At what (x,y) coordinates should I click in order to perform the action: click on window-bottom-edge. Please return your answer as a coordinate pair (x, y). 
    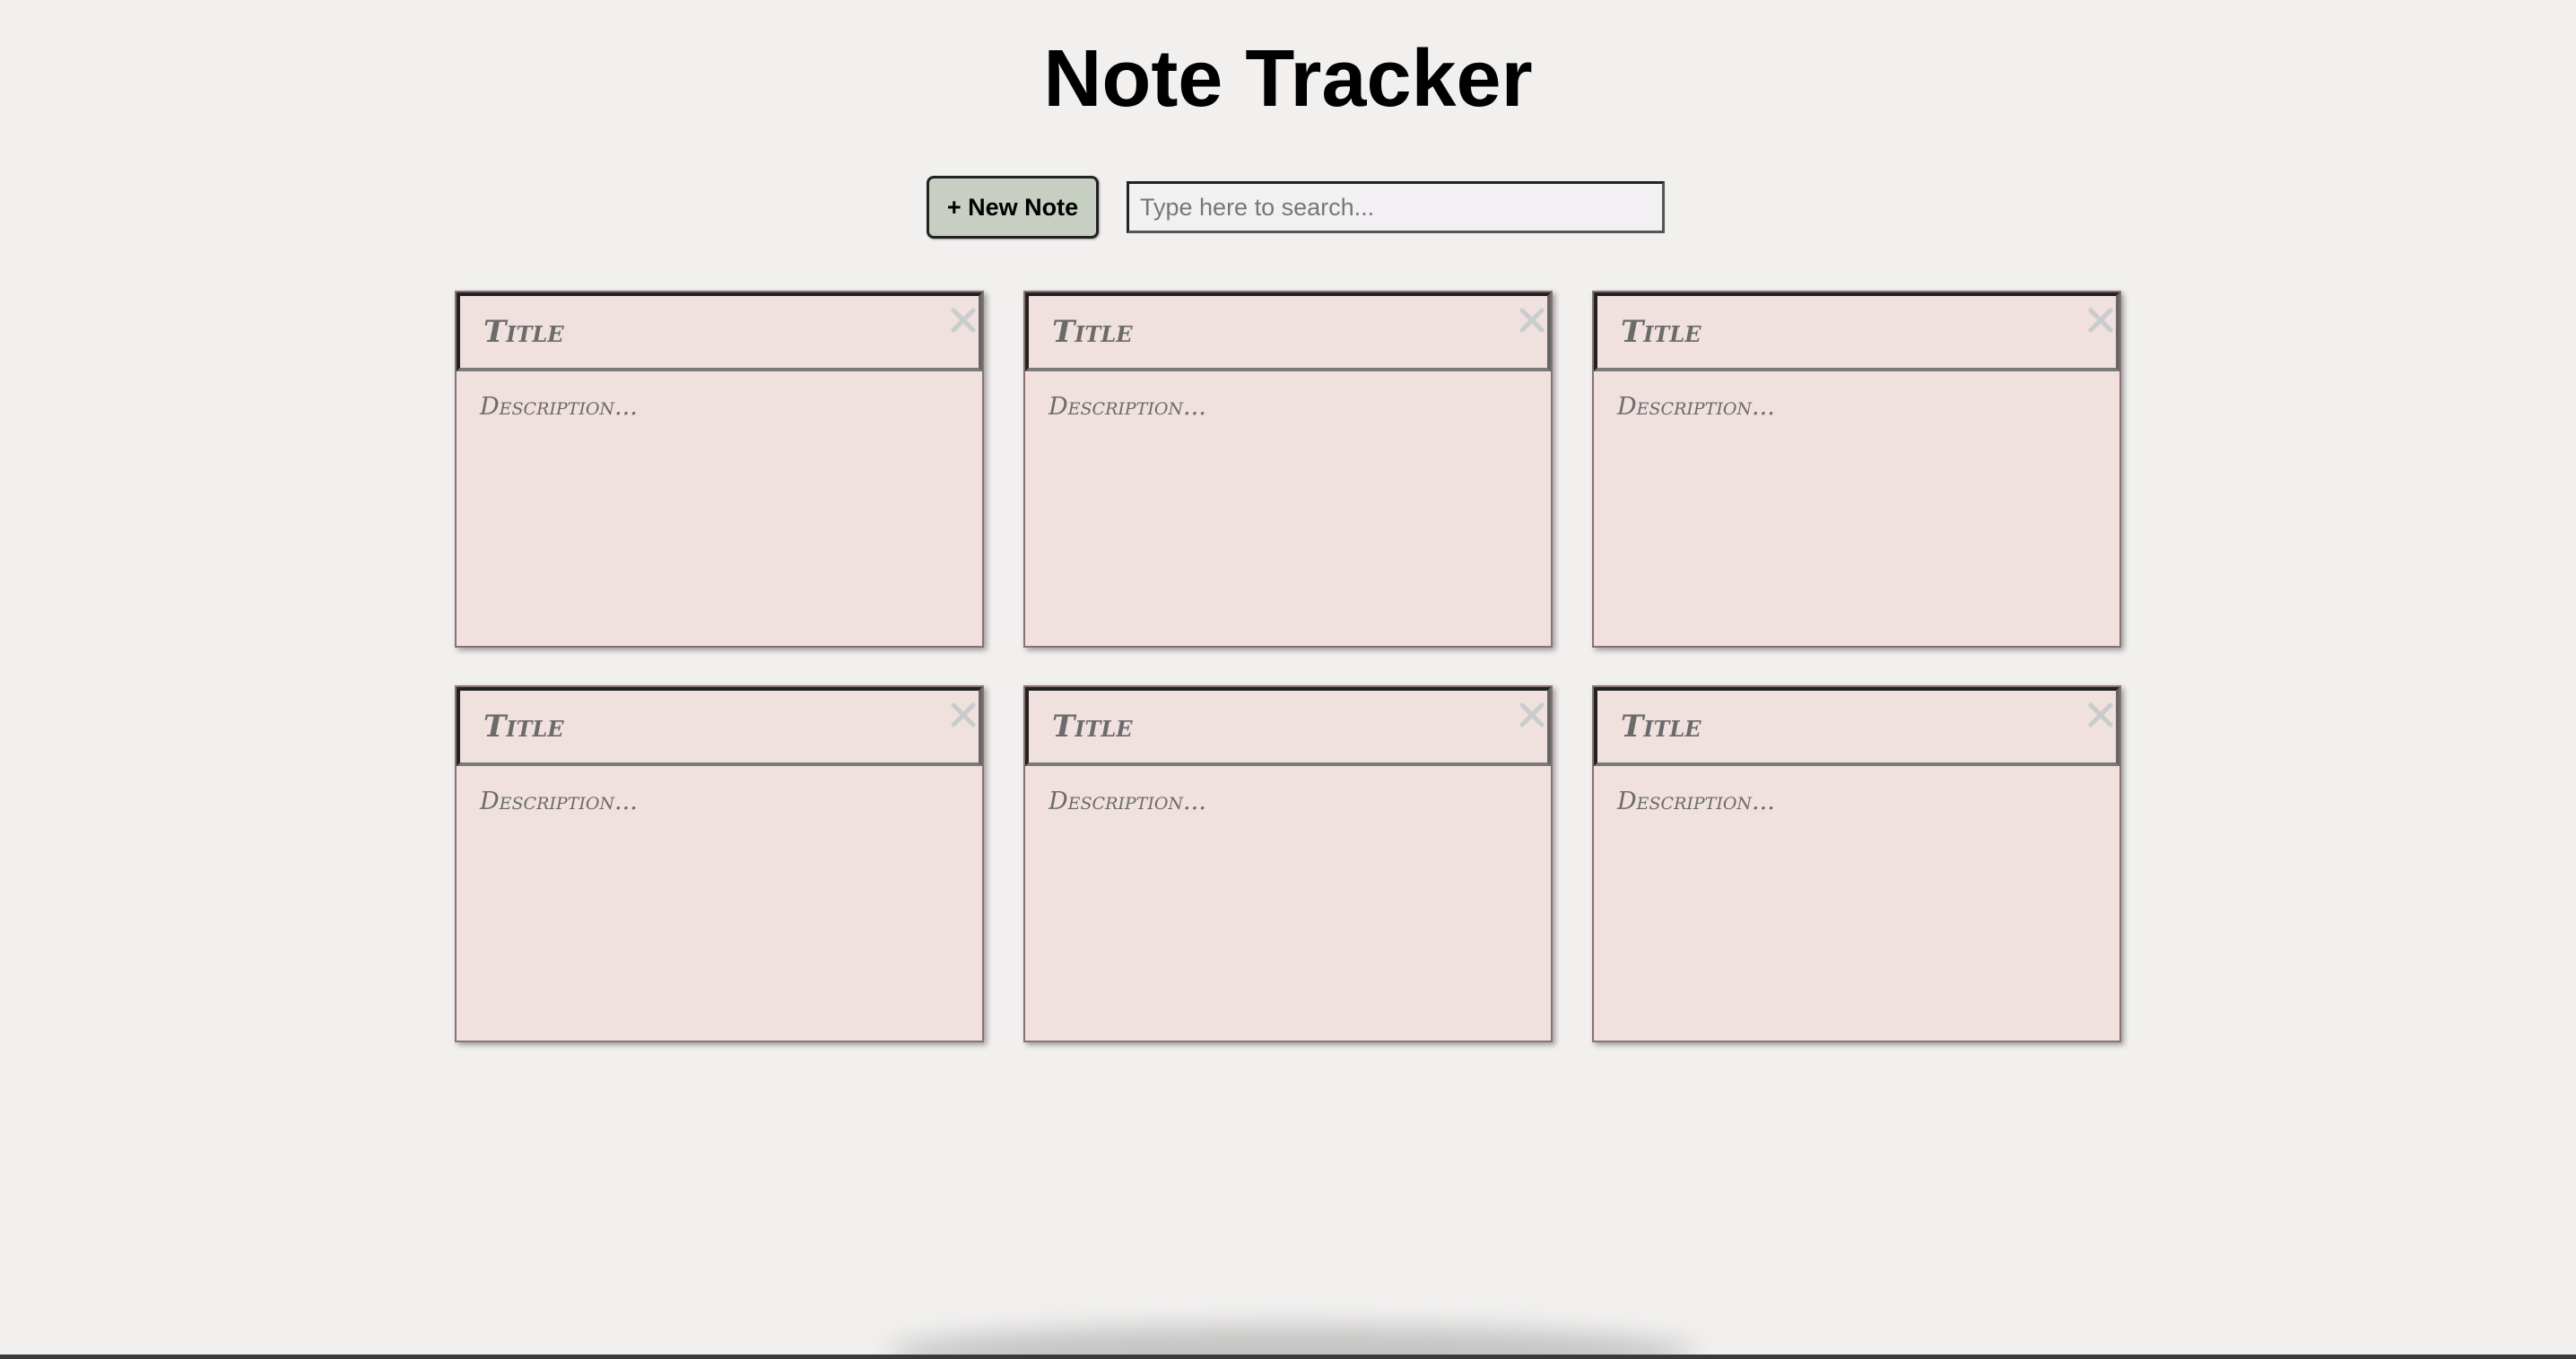
    Looking at the image, I should click on (1288, 1357).